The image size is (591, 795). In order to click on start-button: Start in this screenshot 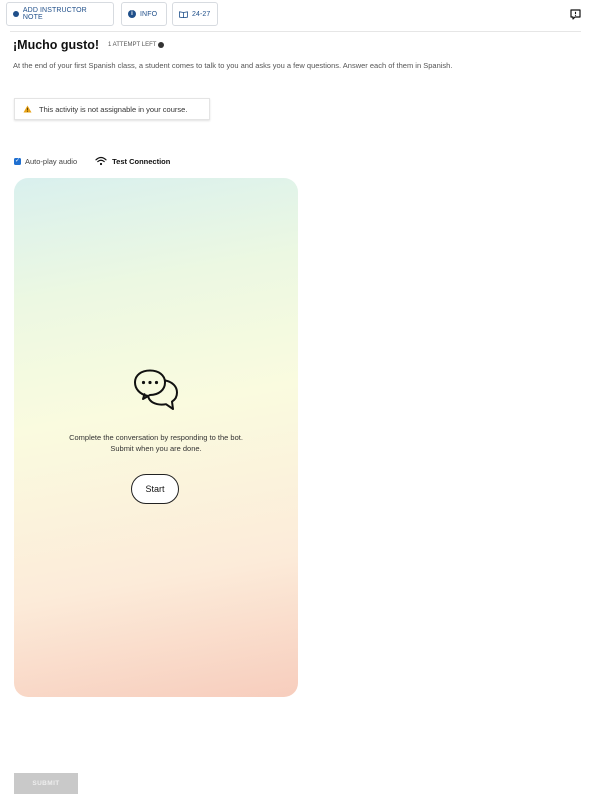, I will do `click(155, 489)`.